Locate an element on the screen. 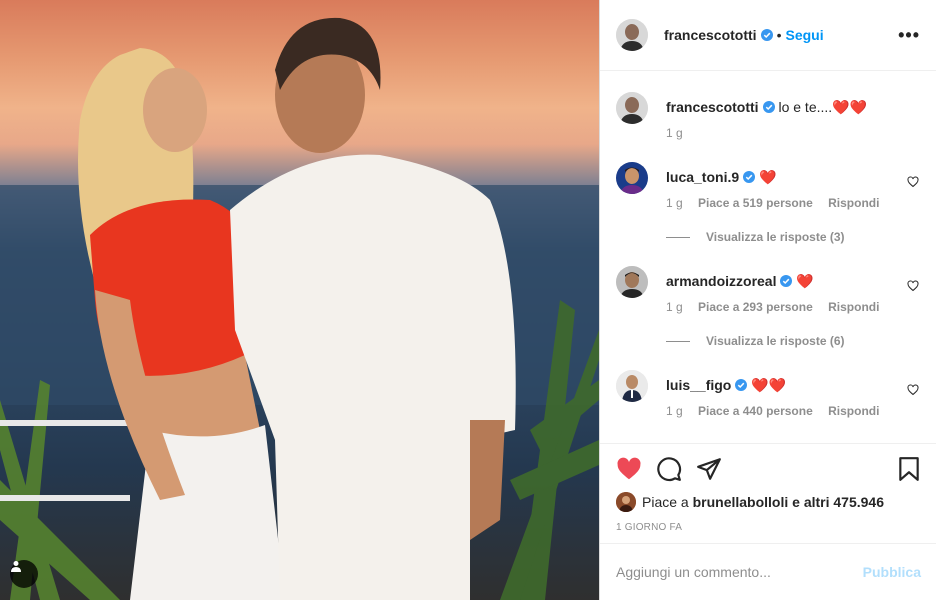  add-comment-bar: Pubblica is located at coordinates (768, 571).